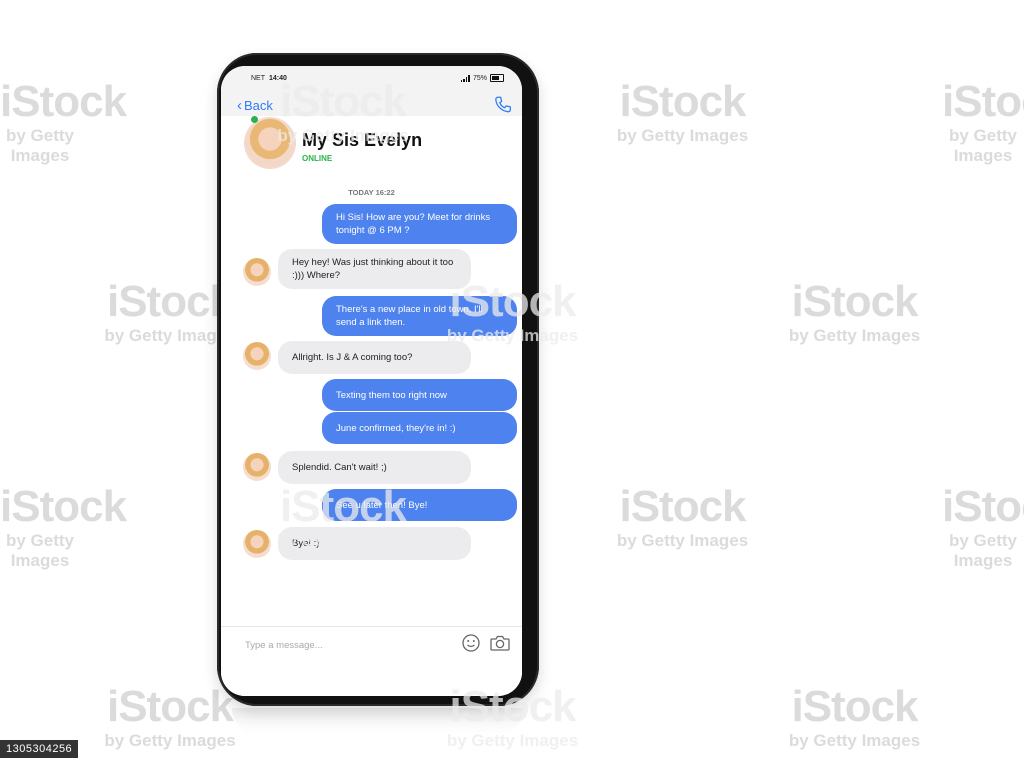 The image size is (1024, 768). I want to click on status-time: 14:40, so click(278, 78).